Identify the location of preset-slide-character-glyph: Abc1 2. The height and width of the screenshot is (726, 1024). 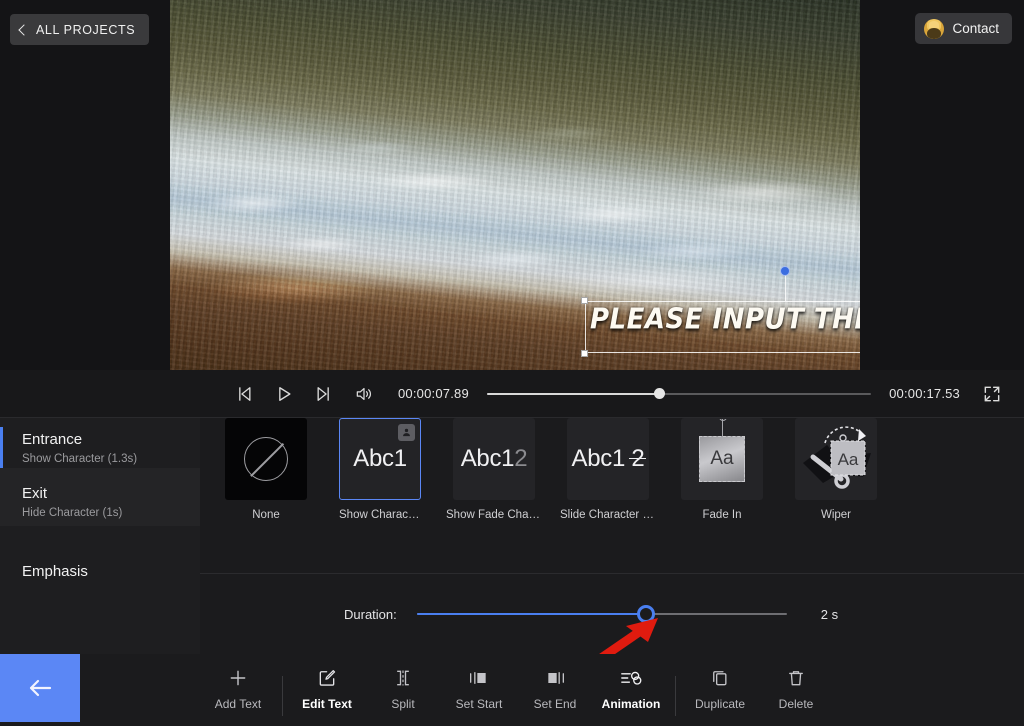
(608, 458).